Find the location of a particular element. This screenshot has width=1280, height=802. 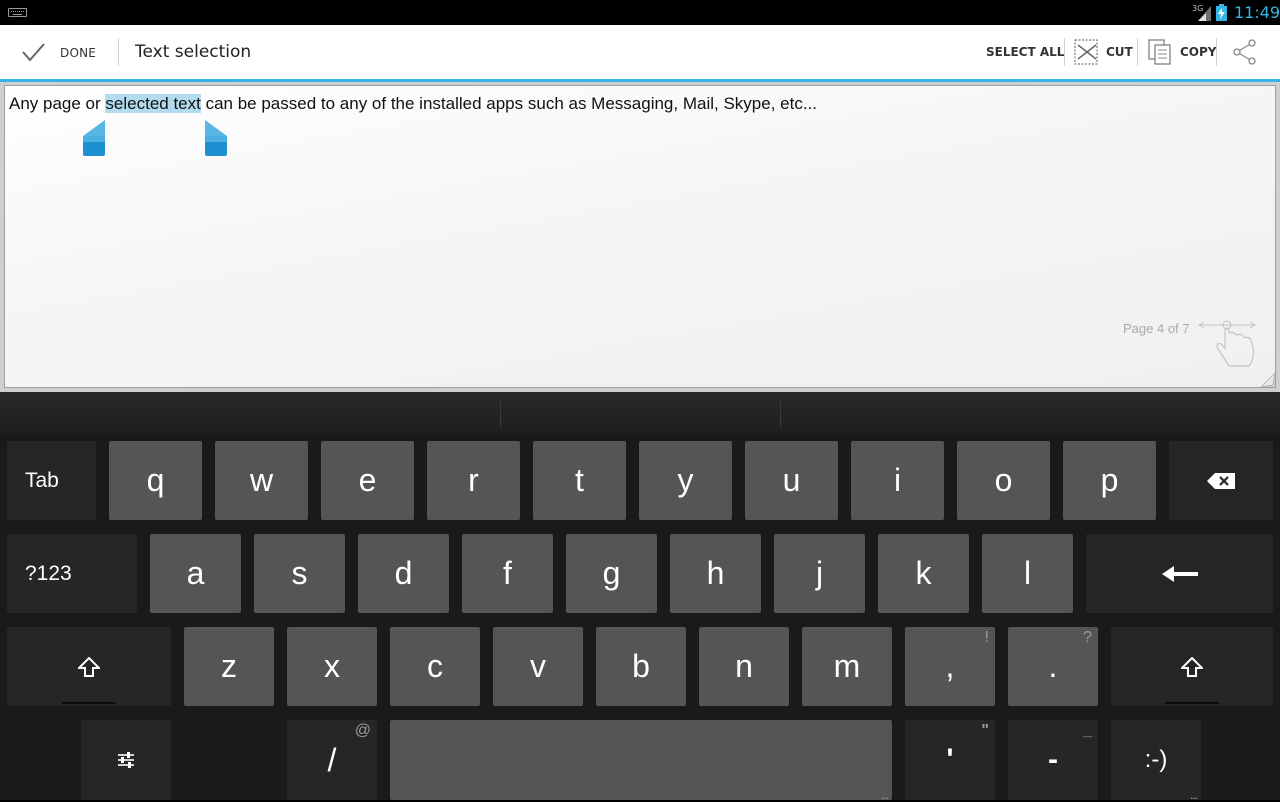

share-button is located at coordinates (1248, 52).